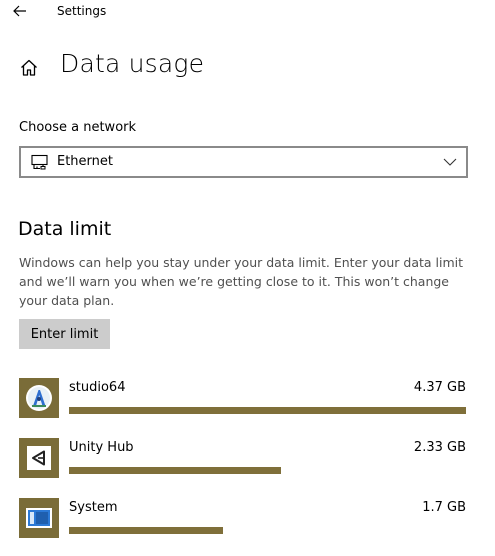 The width and height of the screenshot is (495, 556). I want to click on network-selected-value: Ethernet, so click(85, 161).